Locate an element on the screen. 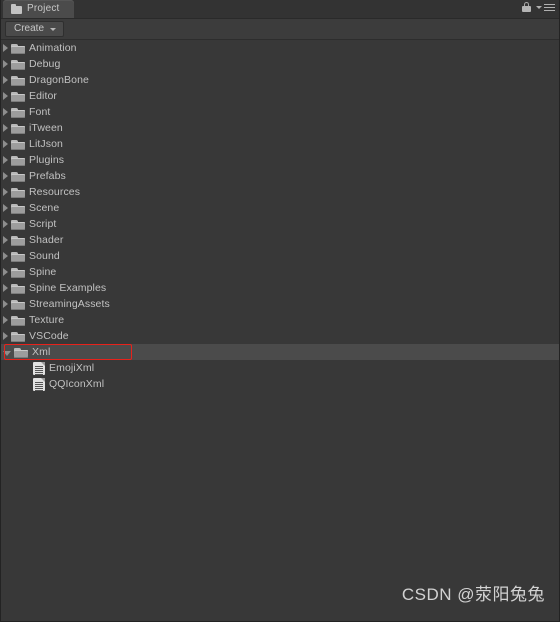 This screenshot has width=560, height=622. tree-row-label: Scene is located at coordinates (44, 208).